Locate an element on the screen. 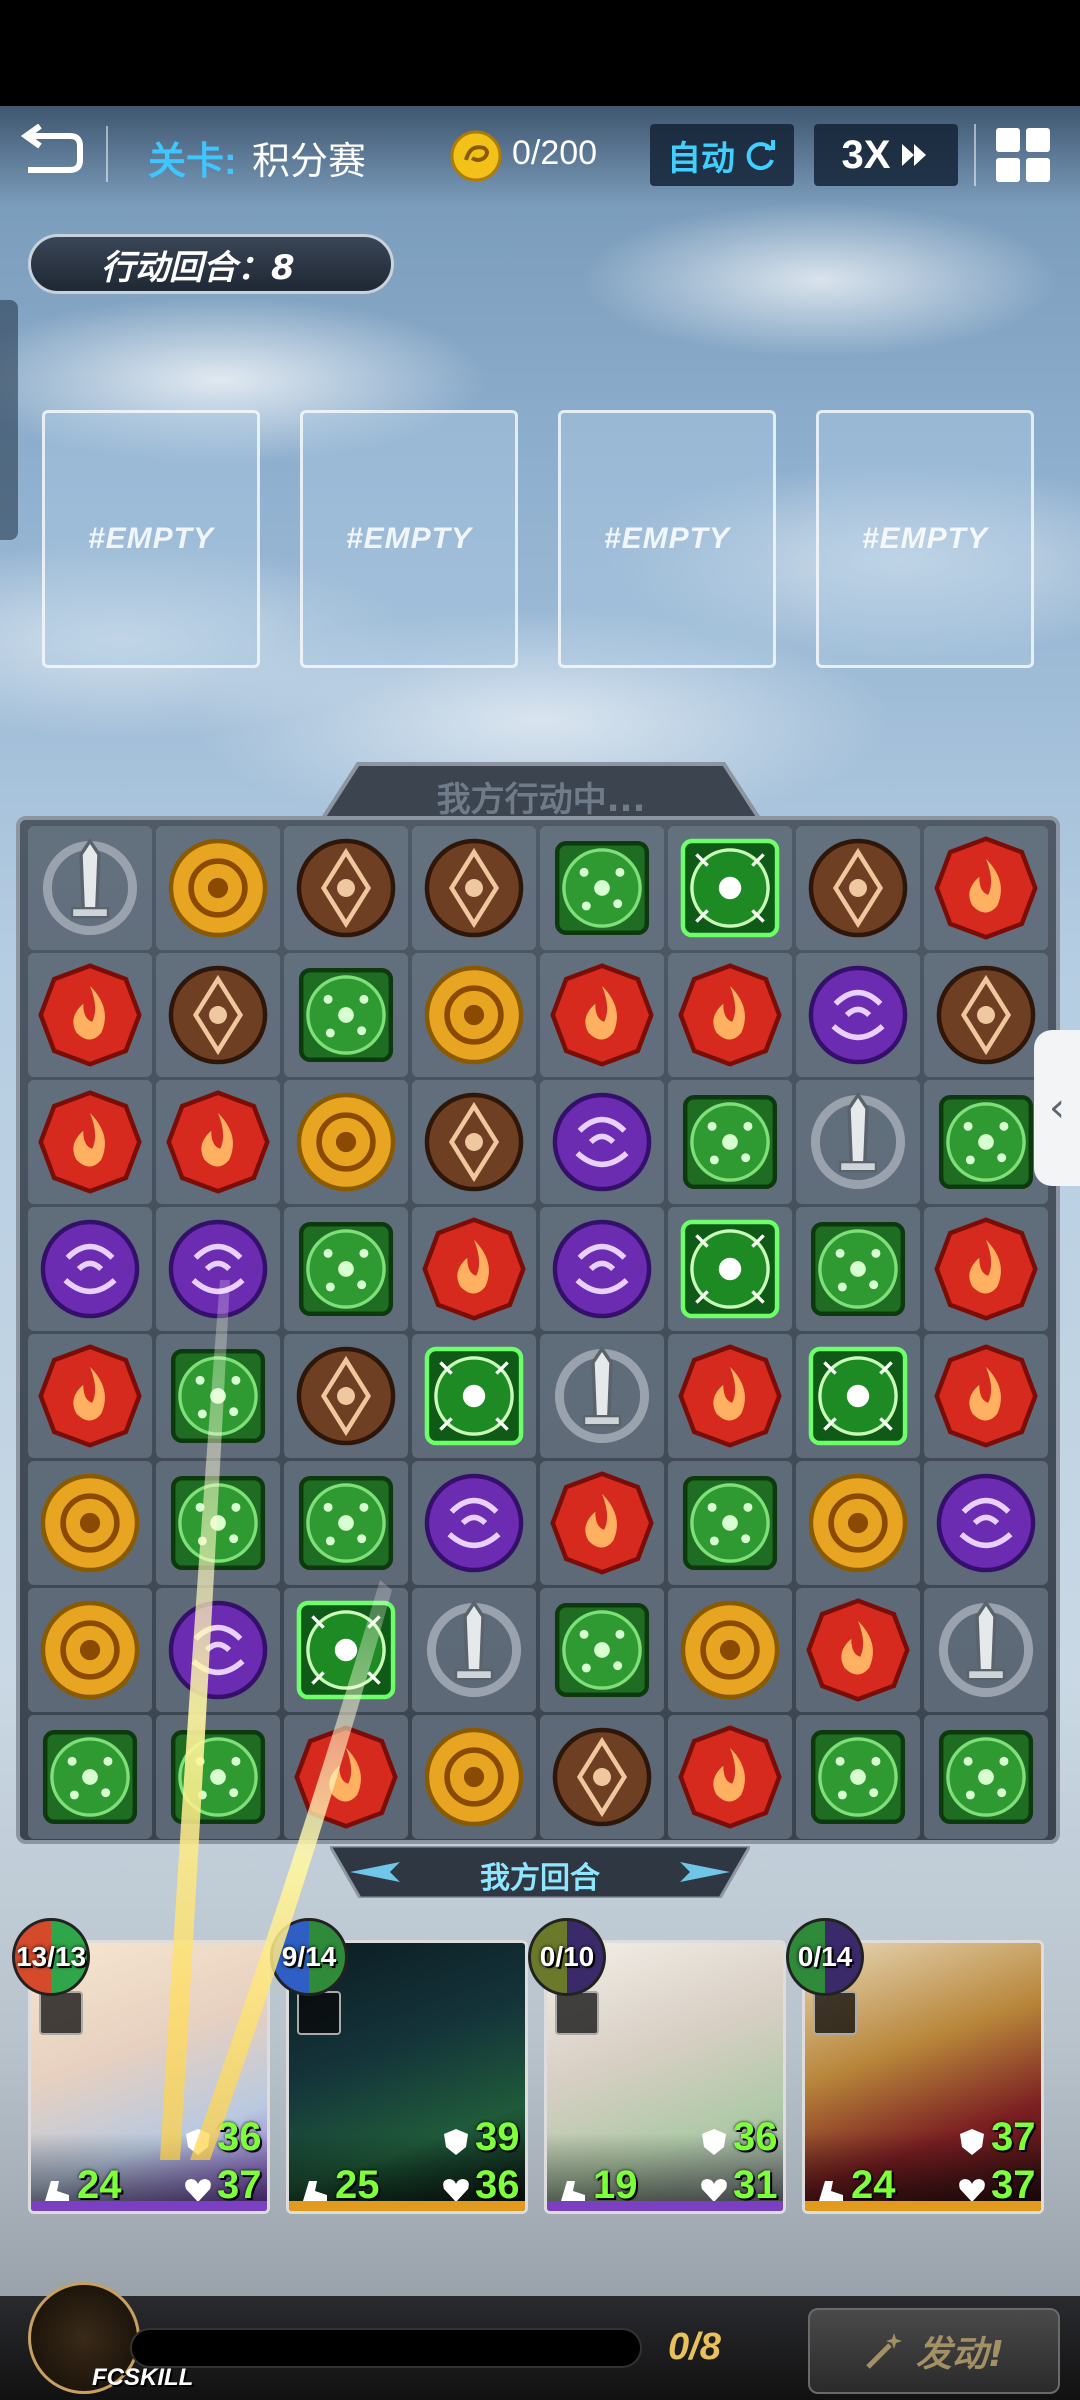 The image size is (1080, 2400). back-button is located at coordinates (53, 153).